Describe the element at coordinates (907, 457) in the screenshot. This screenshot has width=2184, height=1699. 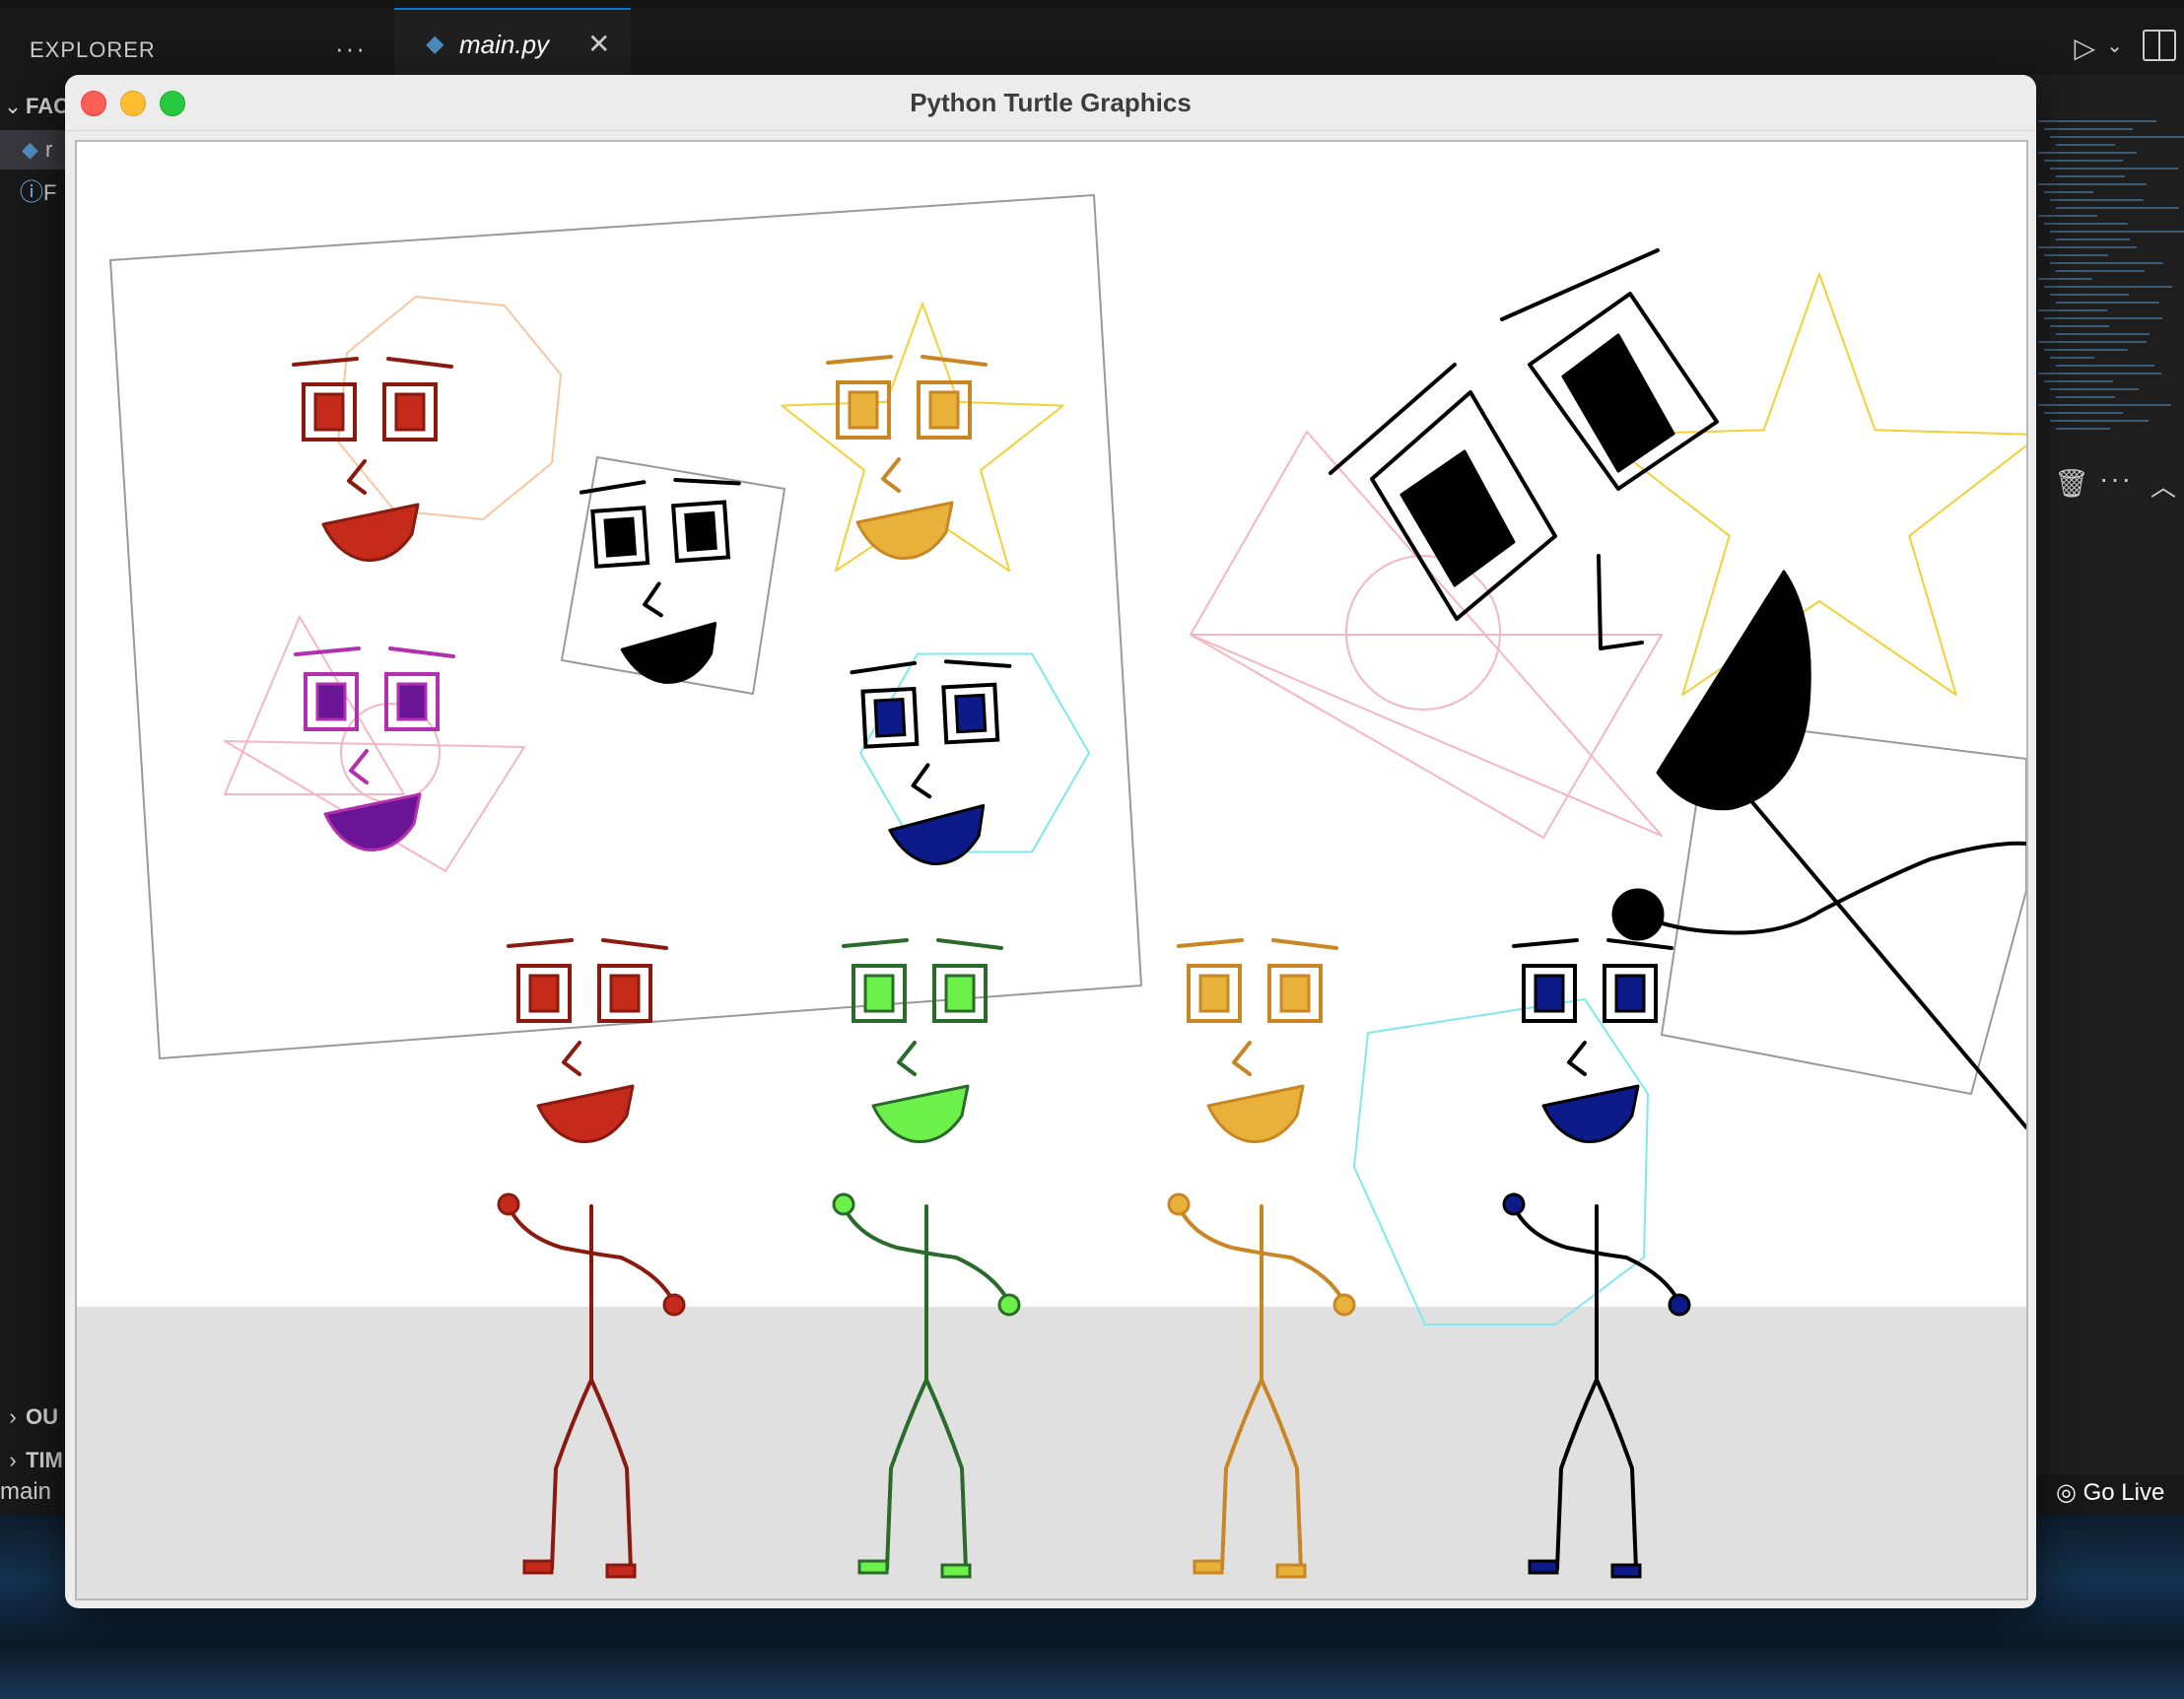
I see `orange-face-group` at that location.